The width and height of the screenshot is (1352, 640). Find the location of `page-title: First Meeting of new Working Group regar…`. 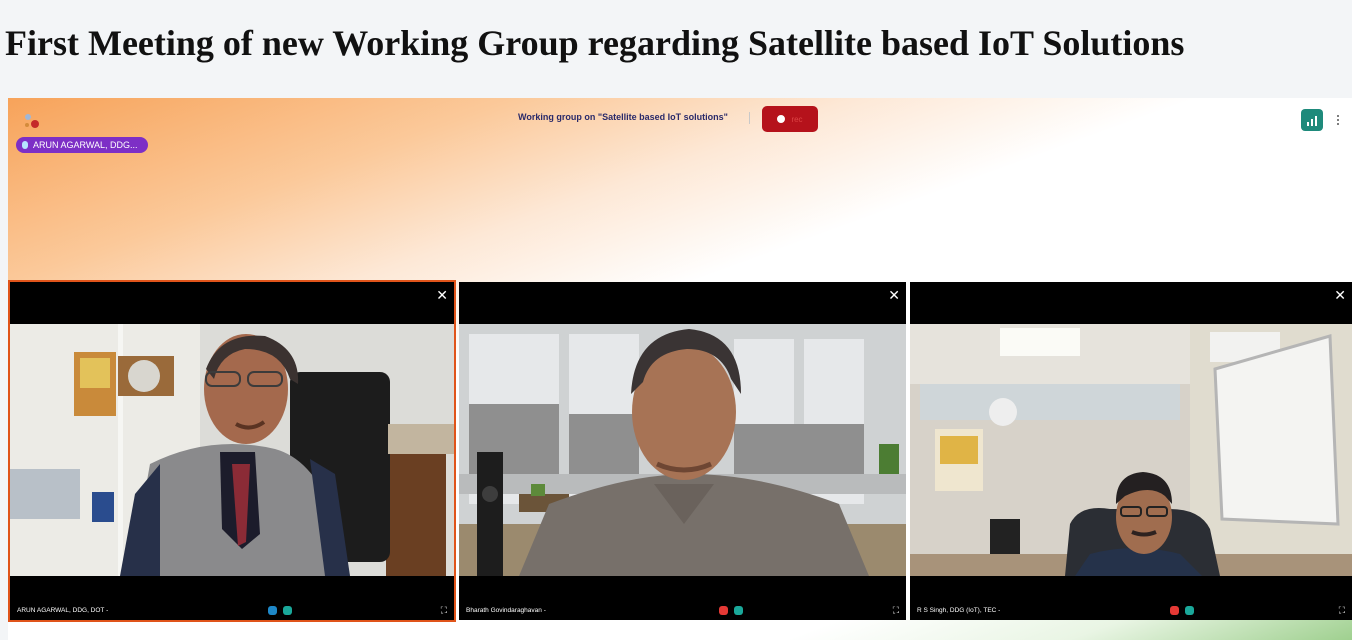

page-title: First Meeting of new Working Group regar… is located at coordinates (595, 43).